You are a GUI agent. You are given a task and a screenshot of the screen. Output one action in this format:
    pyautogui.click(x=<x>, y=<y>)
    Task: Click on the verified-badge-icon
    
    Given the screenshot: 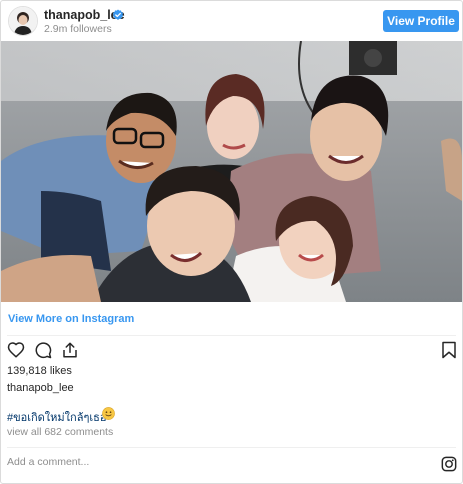 What is the action you would take?
    pyautogui.click(x=118, y=14)
    